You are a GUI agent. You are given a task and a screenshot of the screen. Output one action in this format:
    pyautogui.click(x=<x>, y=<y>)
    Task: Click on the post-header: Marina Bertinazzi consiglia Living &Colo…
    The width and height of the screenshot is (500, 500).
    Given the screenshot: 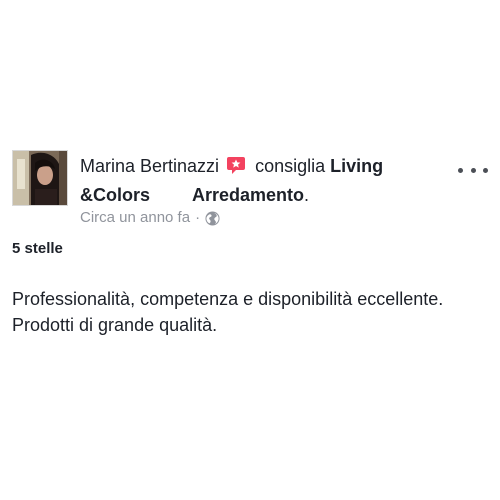 What is the action you would take?
    pyautogui.click(x=265, y=180)
    